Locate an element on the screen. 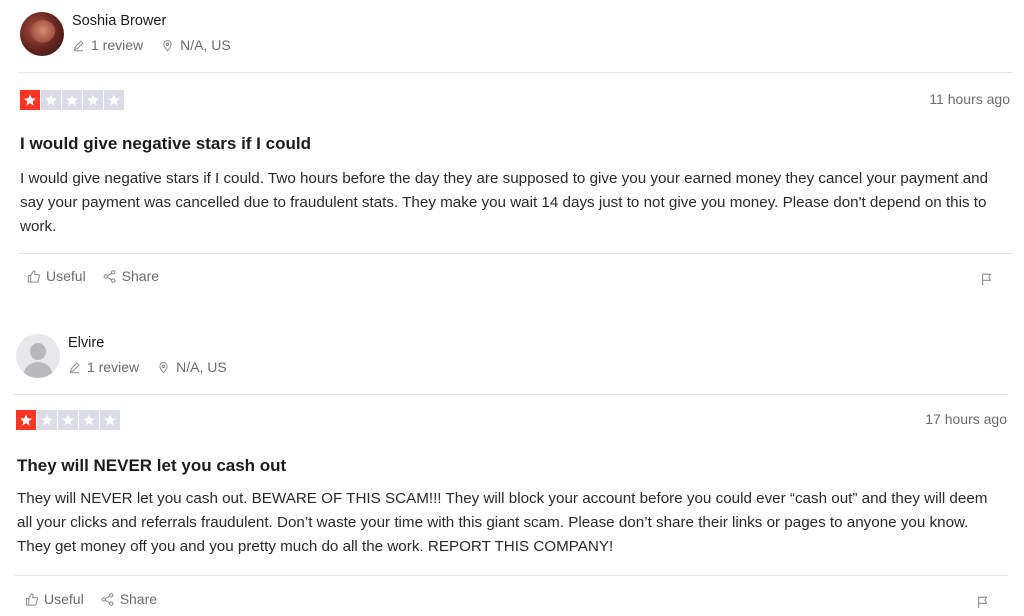  review-title: I would give negative stars if I could is located at coordinates (165, 144).